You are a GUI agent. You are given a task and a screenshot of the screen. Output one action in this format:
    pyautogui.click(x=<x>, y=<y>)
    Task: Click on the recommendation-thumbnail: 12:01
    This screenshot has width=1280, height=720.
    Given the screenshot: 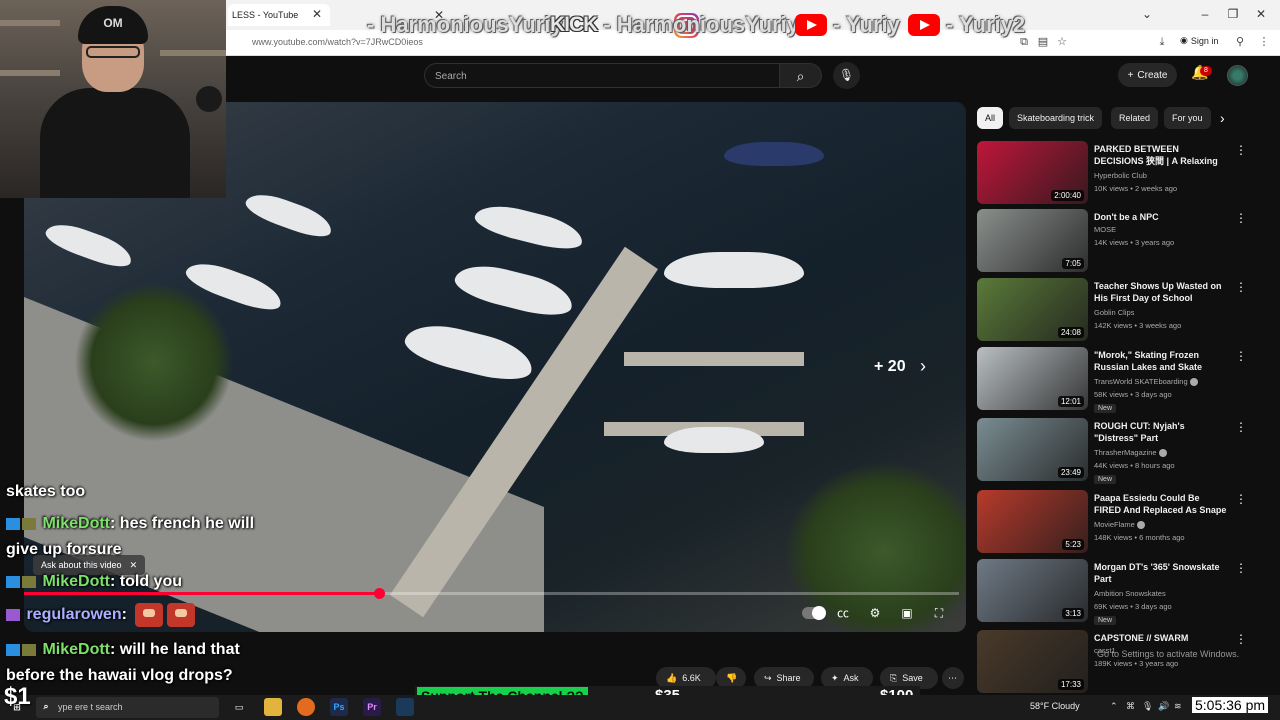 What is the action you would take?
    pyautogui.click(x=1032, y=378)
    